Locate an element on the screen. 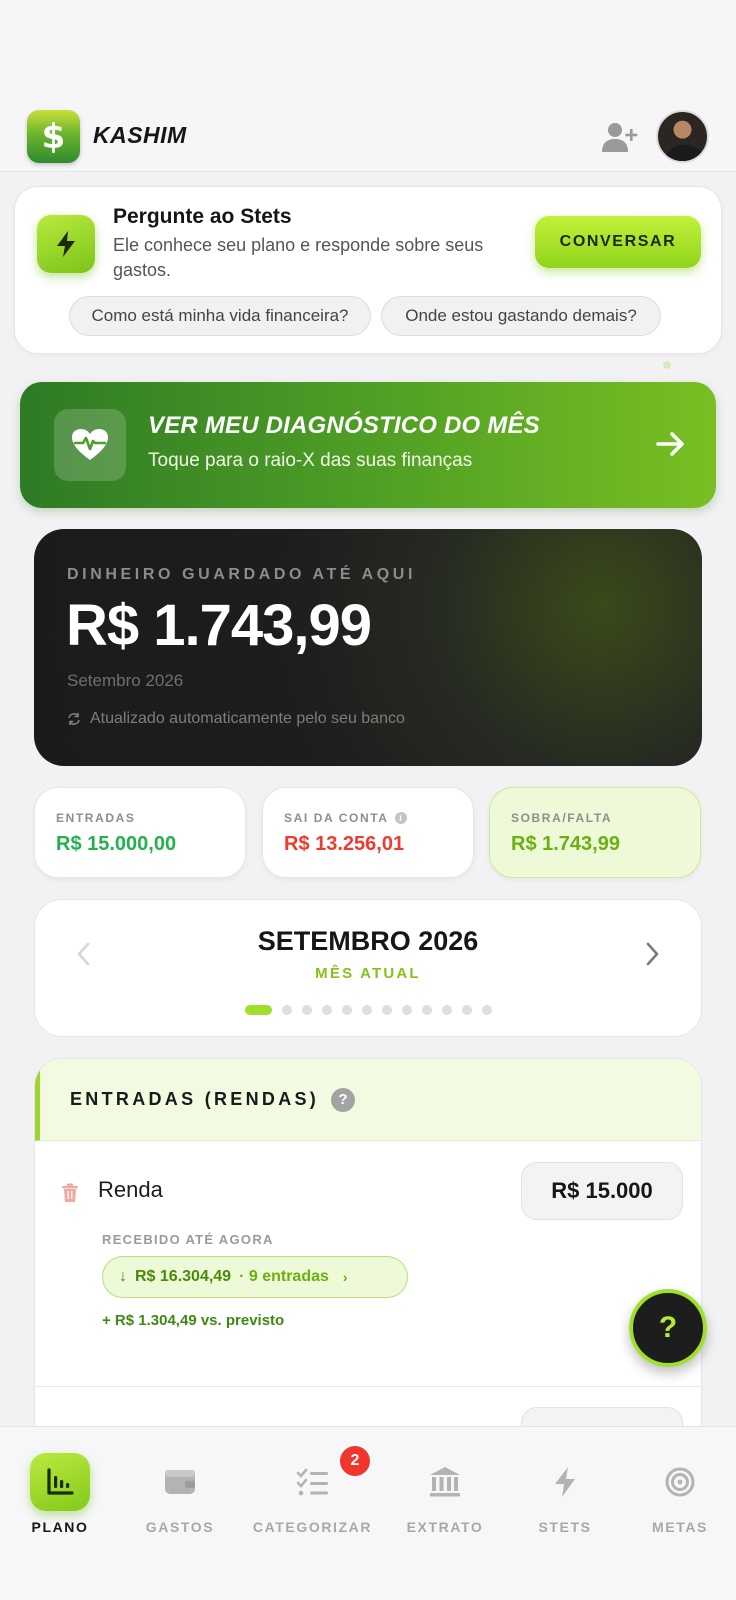 This screenshot has height=1600, width=736. stat-value: R$ 15.000,00 is located at coordinates (116, 844).